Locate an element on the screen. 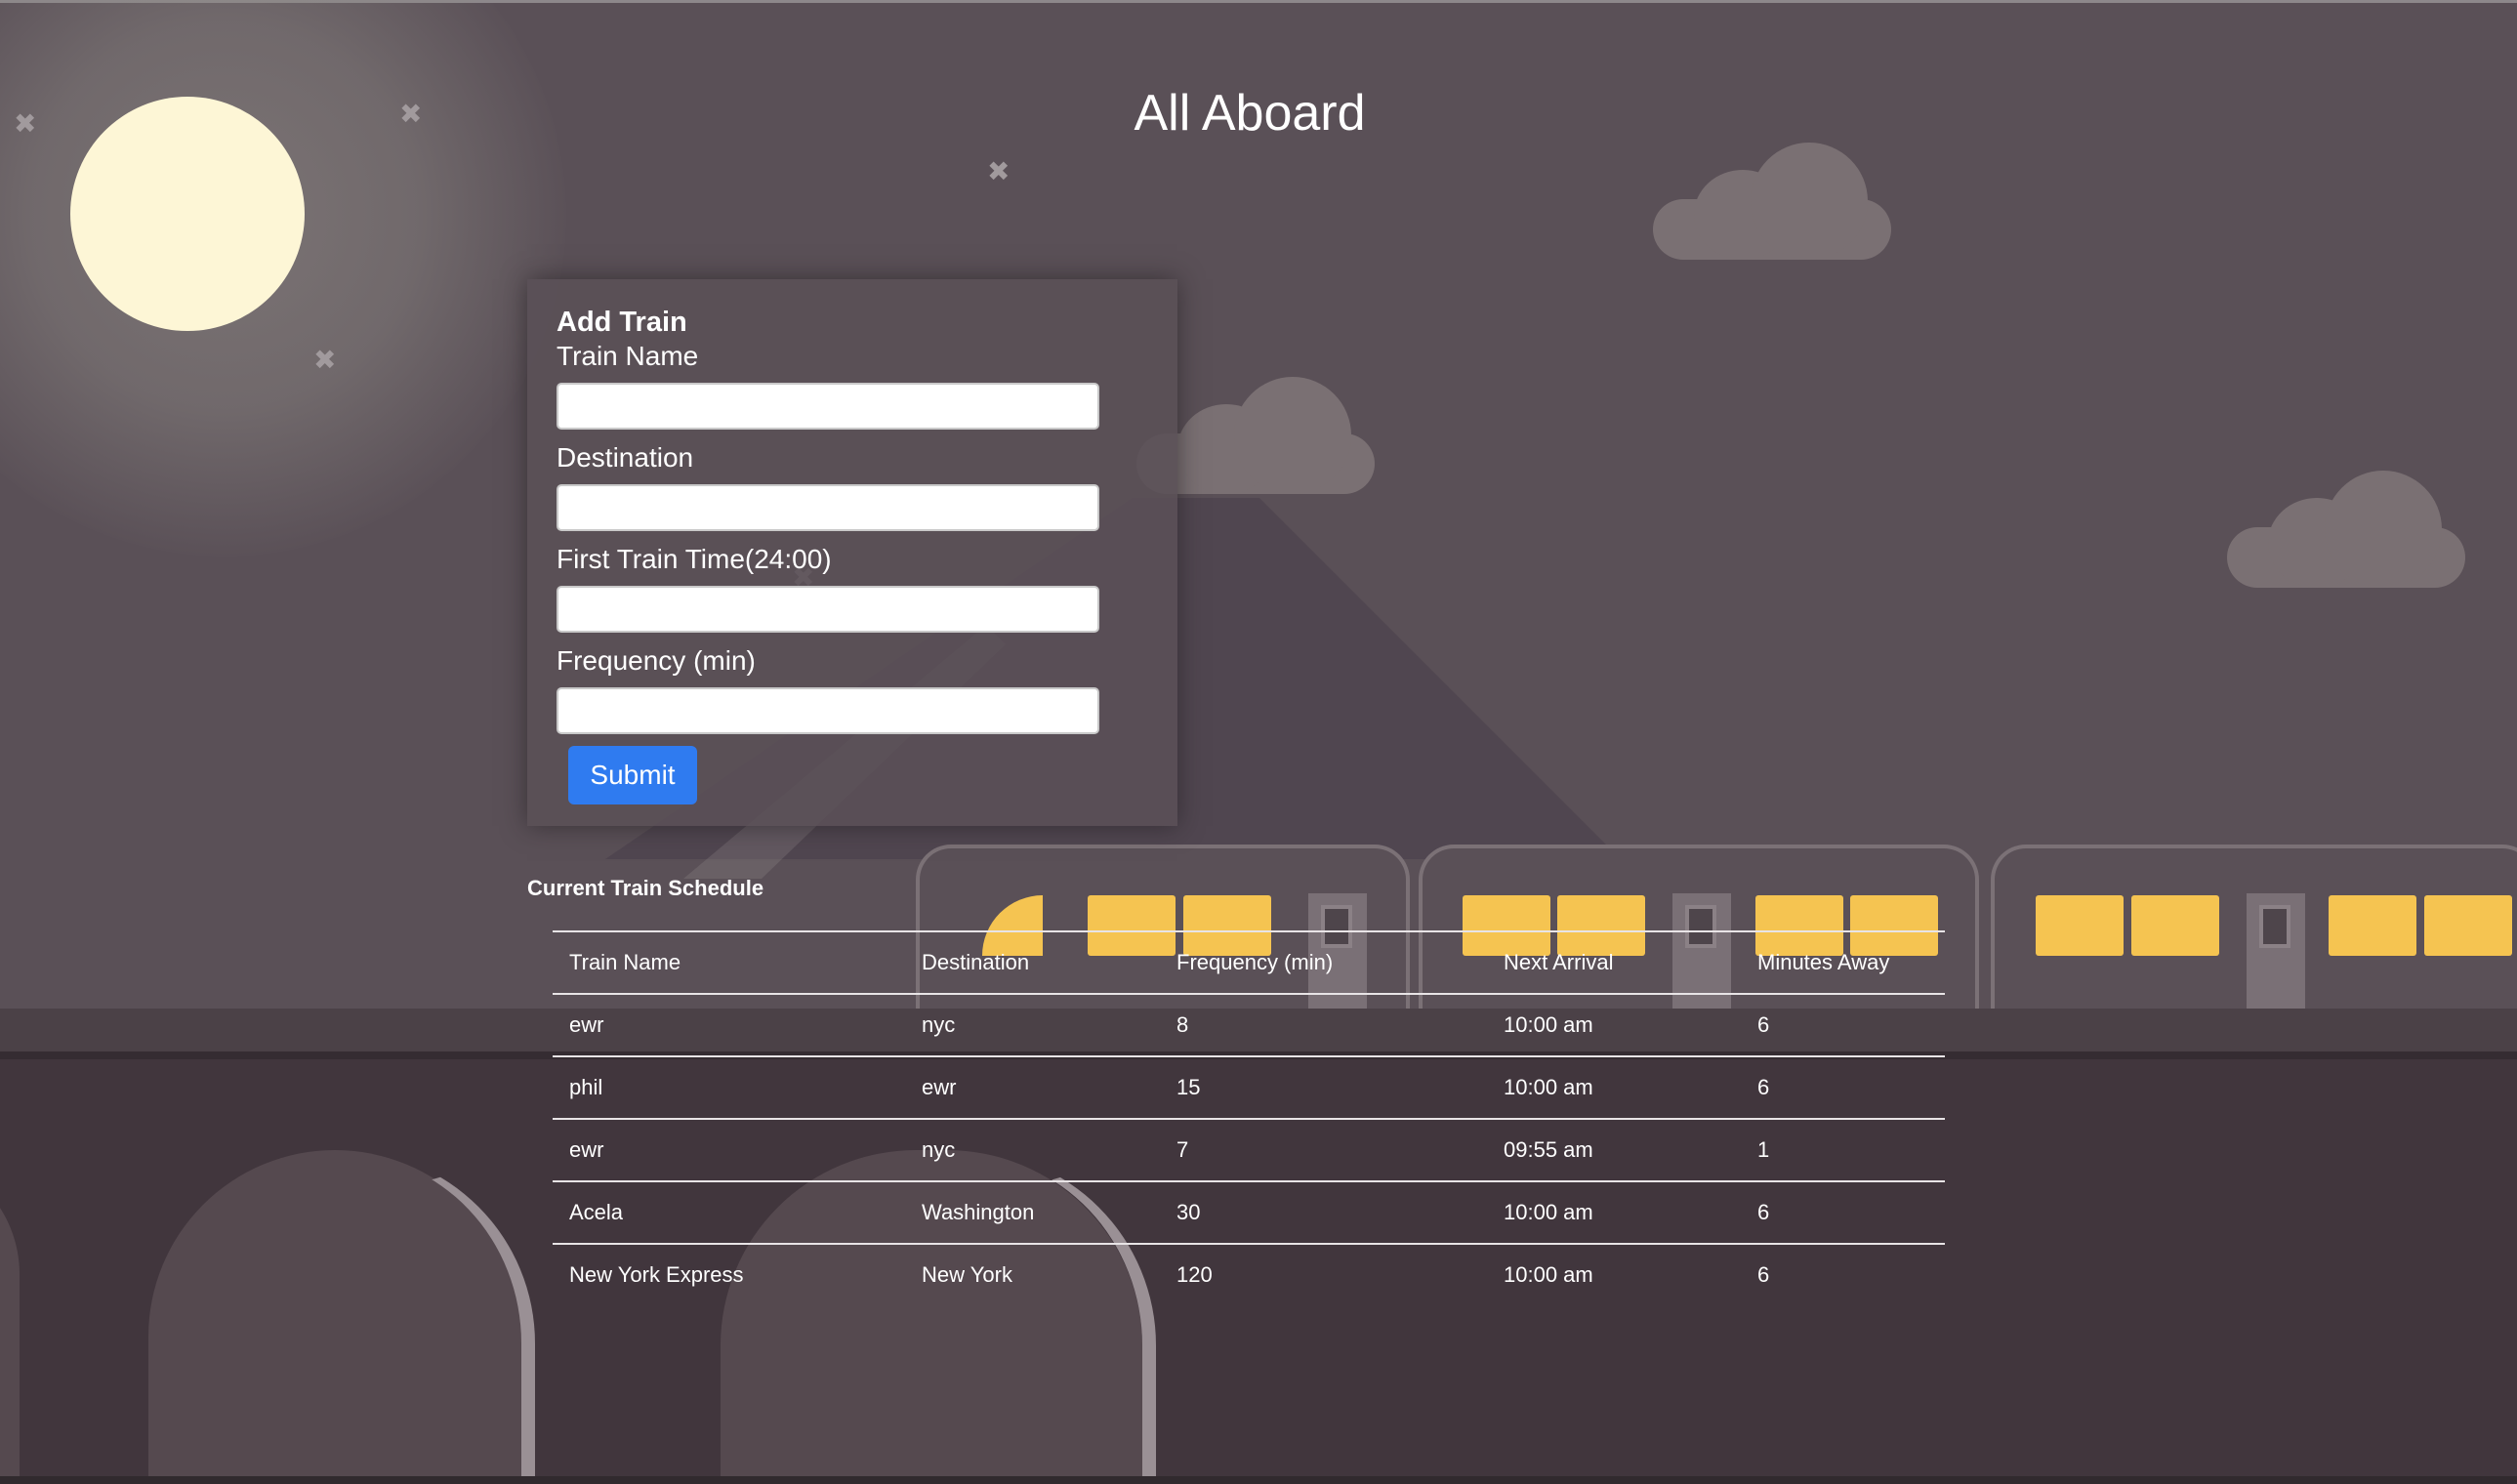 Image resolution: width=2517 pixels, height=1484 pixels. first-train-time-input is located at coordinates (828, 610).